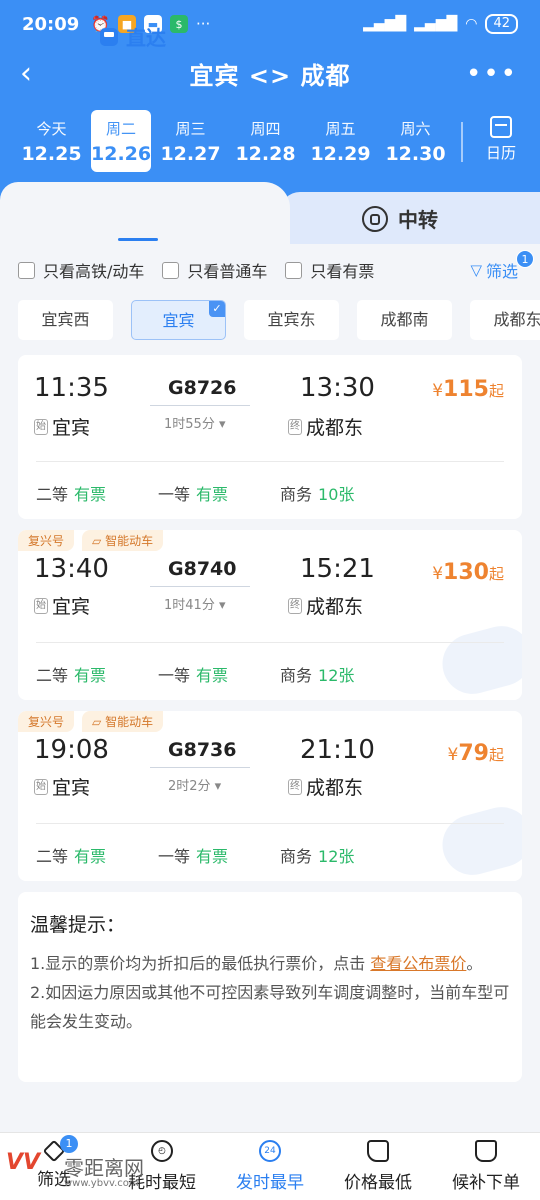 This screenshot has height=1200, width=540. What do you see at coordinates (202, 569) in the screenshot?
I see `train-number: G8740` at bounding box center [202, 569].